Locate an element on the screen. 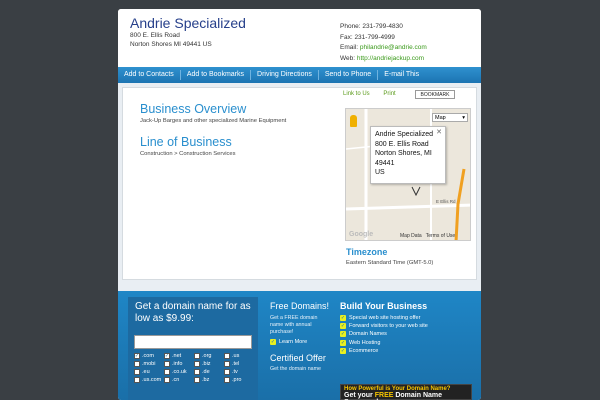 The image size is (600, 400). map-footer: Map Data Terms of Use is located at coordinates (427, 236).